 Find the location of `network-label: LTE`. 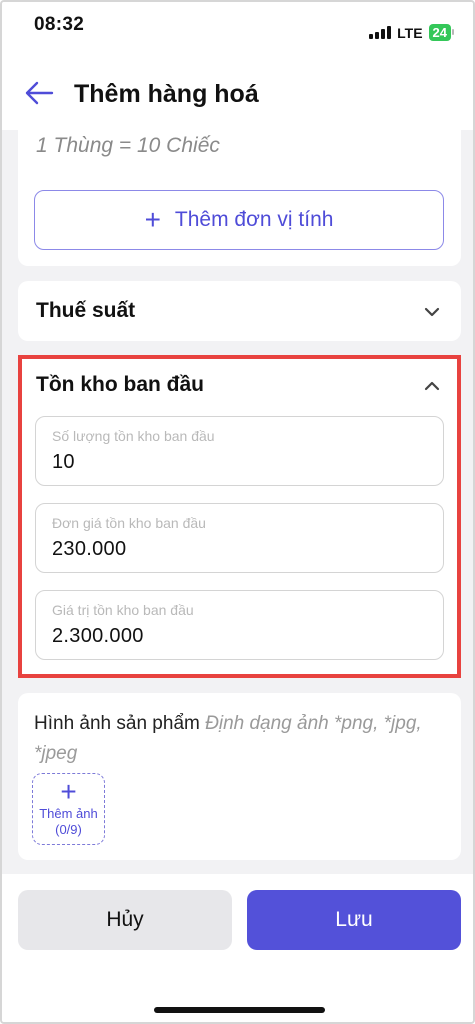

network-label: LTE is located at coordinates (410, 32).